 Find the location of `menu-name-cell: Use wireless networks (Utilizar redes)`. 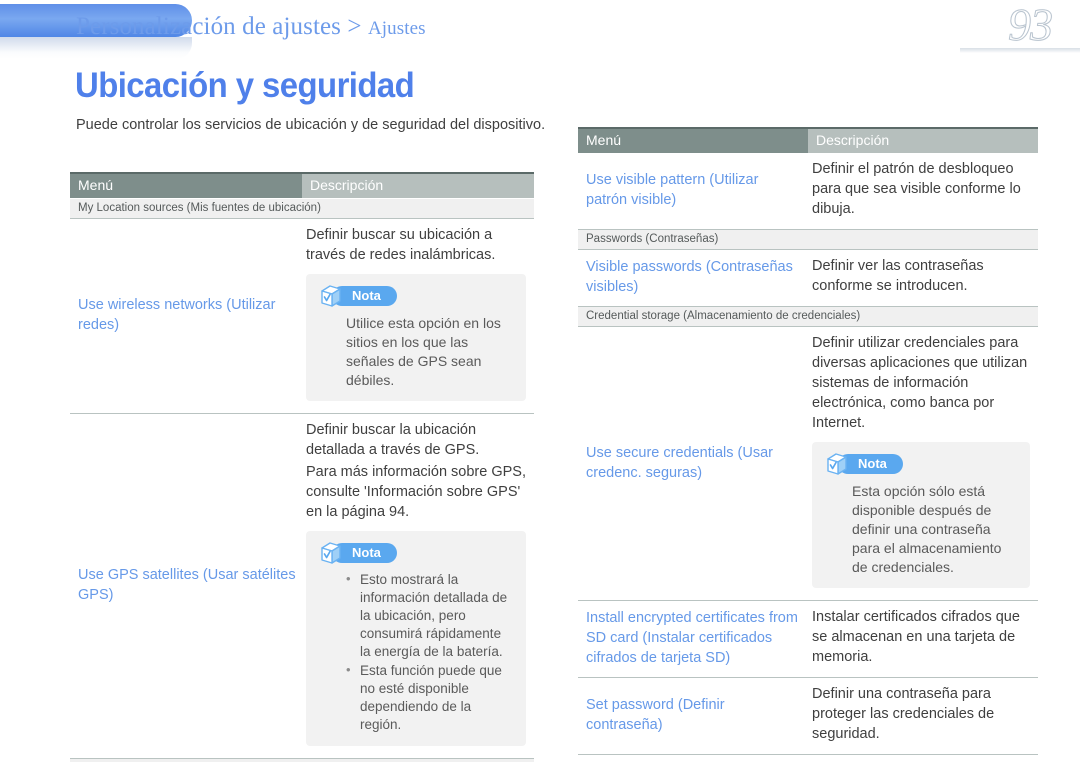

menu-name-cell: Use wireless networks (Utilizar redes) is located at coordinates (186, 316).